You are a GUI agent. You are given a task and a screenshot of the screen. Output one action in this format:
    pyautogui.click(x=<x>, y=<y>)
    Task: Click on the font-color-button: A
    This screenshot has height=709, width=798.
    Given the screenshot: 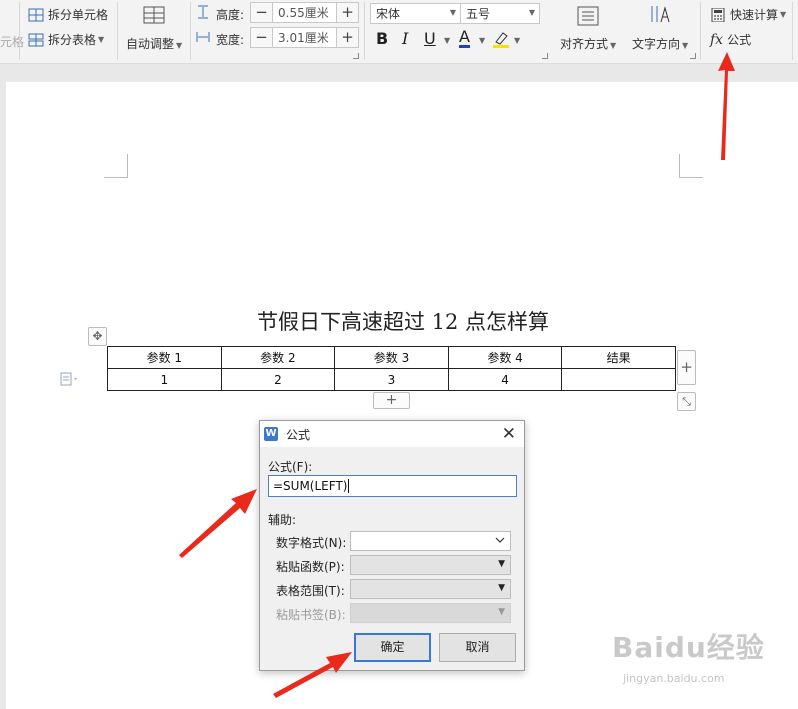 What is the action you would take?
    pyautogui.click(x=464, y=38)
    